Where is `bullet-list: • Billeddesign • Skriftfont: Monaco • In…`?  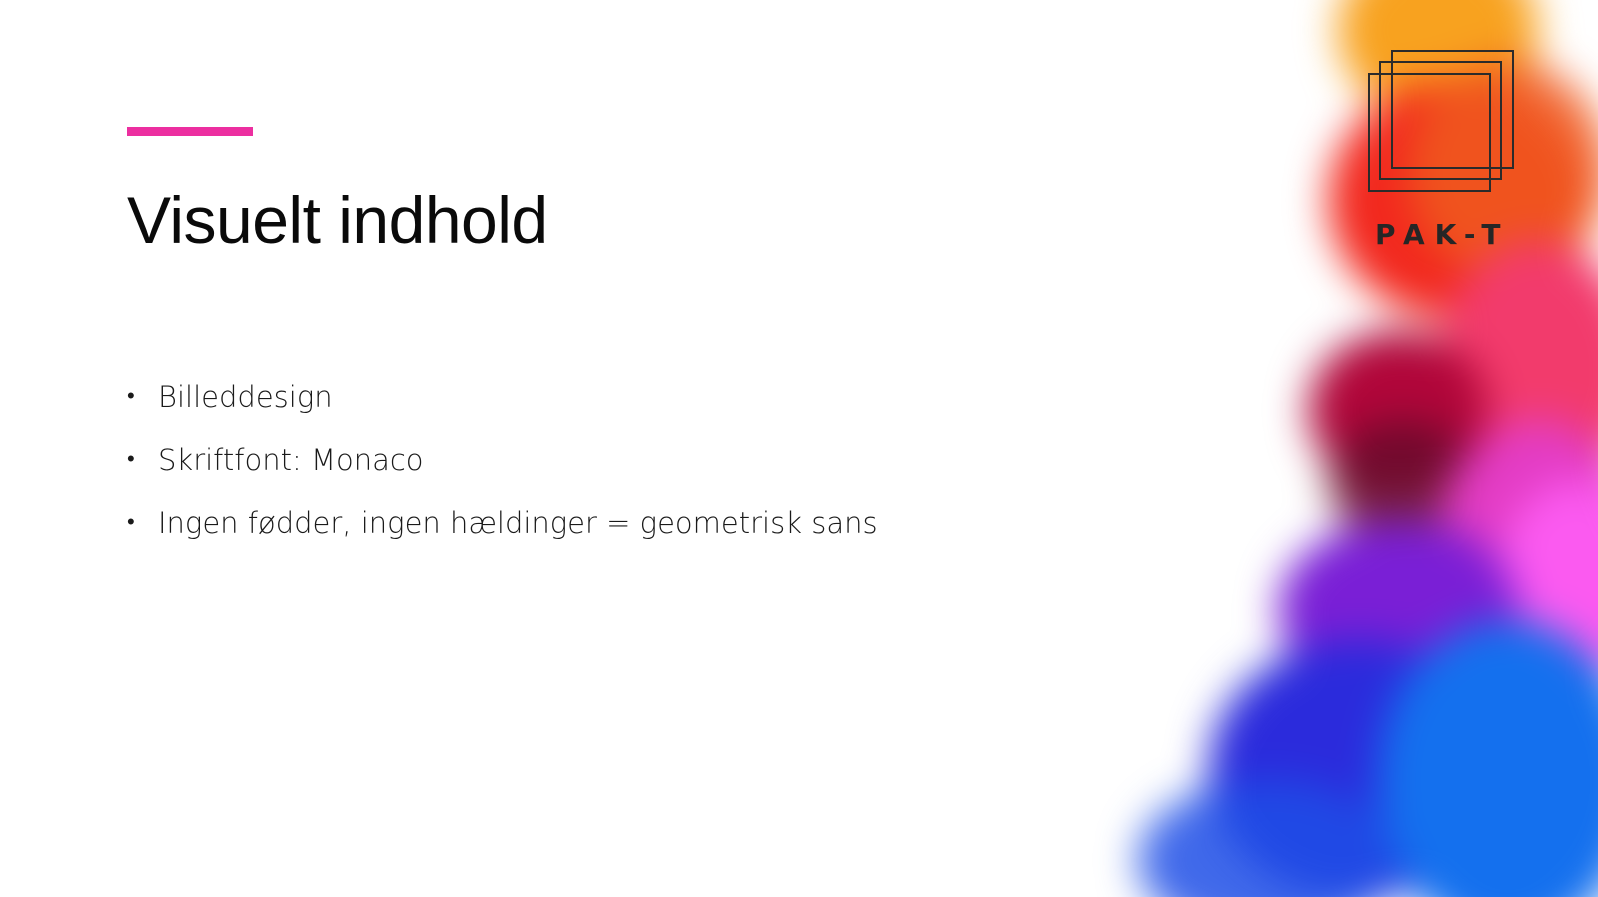 bullet-list: • Billeddesign • Skriftfont: Monaco • In… is located at coordinates (502, 466).